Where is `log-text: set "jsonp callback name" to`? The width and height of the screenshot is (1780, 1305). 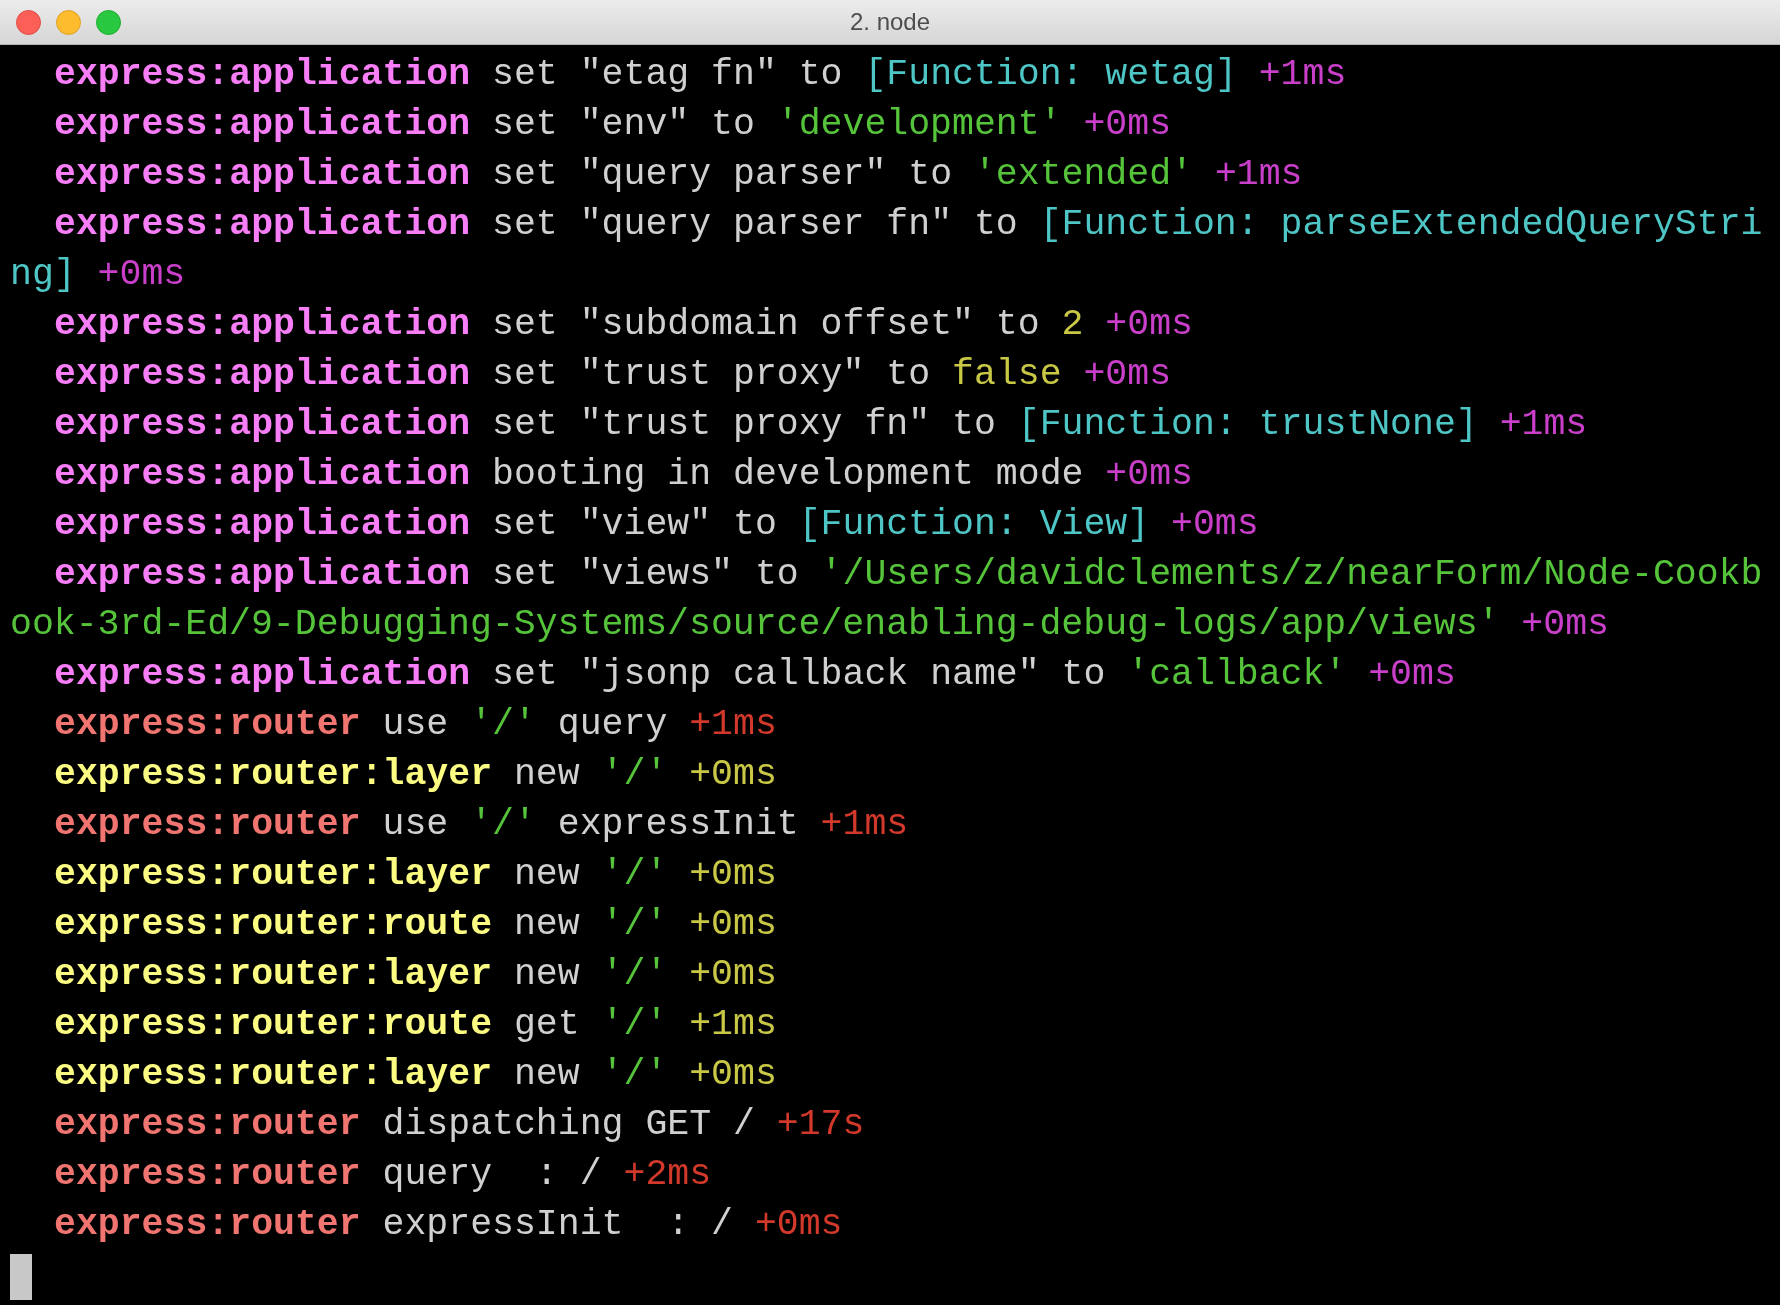
log-text: set "jsonp callback name" to is located at coordinates (799, 675).